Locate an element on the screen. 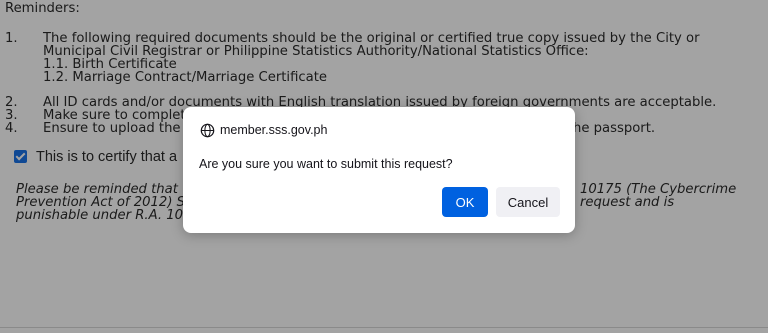  globe-icon is located at coordinates (207, 130).